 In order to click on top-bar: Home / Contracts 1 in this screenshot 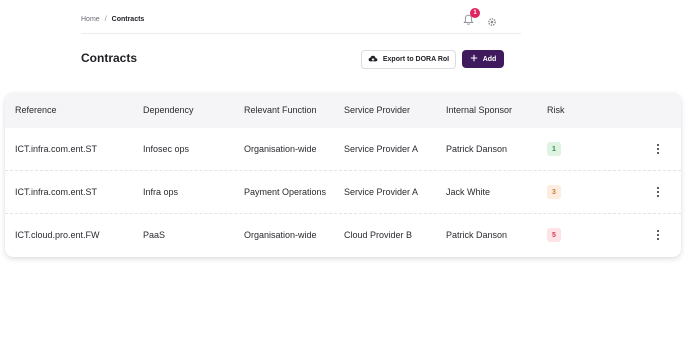, I will do `click(301, 21)`.